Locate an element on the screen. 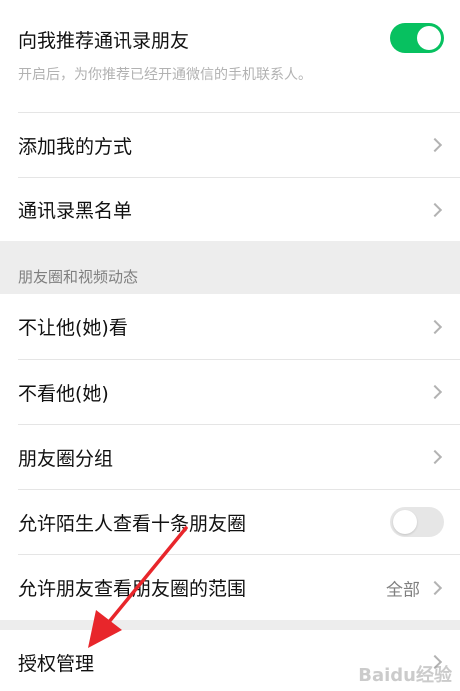 This screenshot has width=460, height=691. contacts-blacklist-row: 通讯录黑名单 is located at coordinates (230, 209).